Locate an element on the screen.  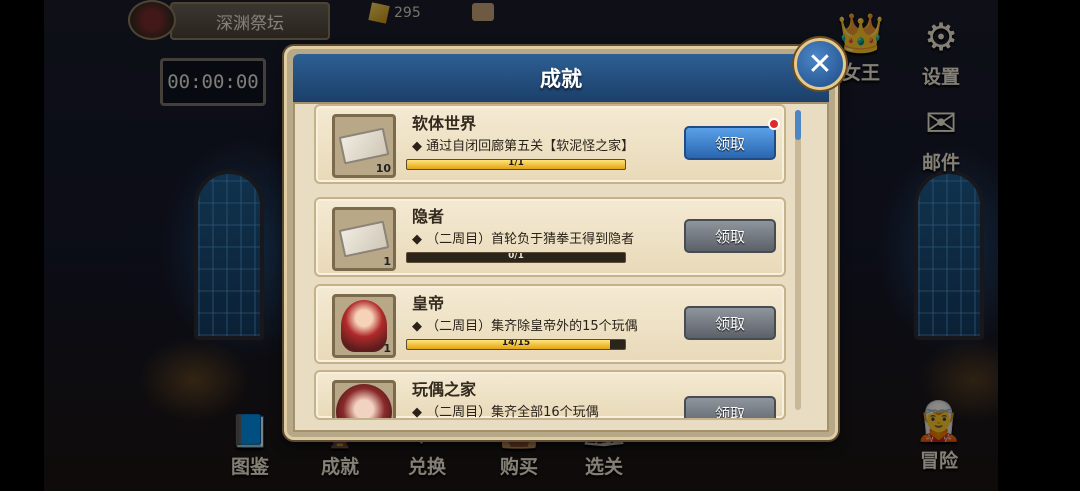
close-icon: ✕ is located at coordinates (820, 64).